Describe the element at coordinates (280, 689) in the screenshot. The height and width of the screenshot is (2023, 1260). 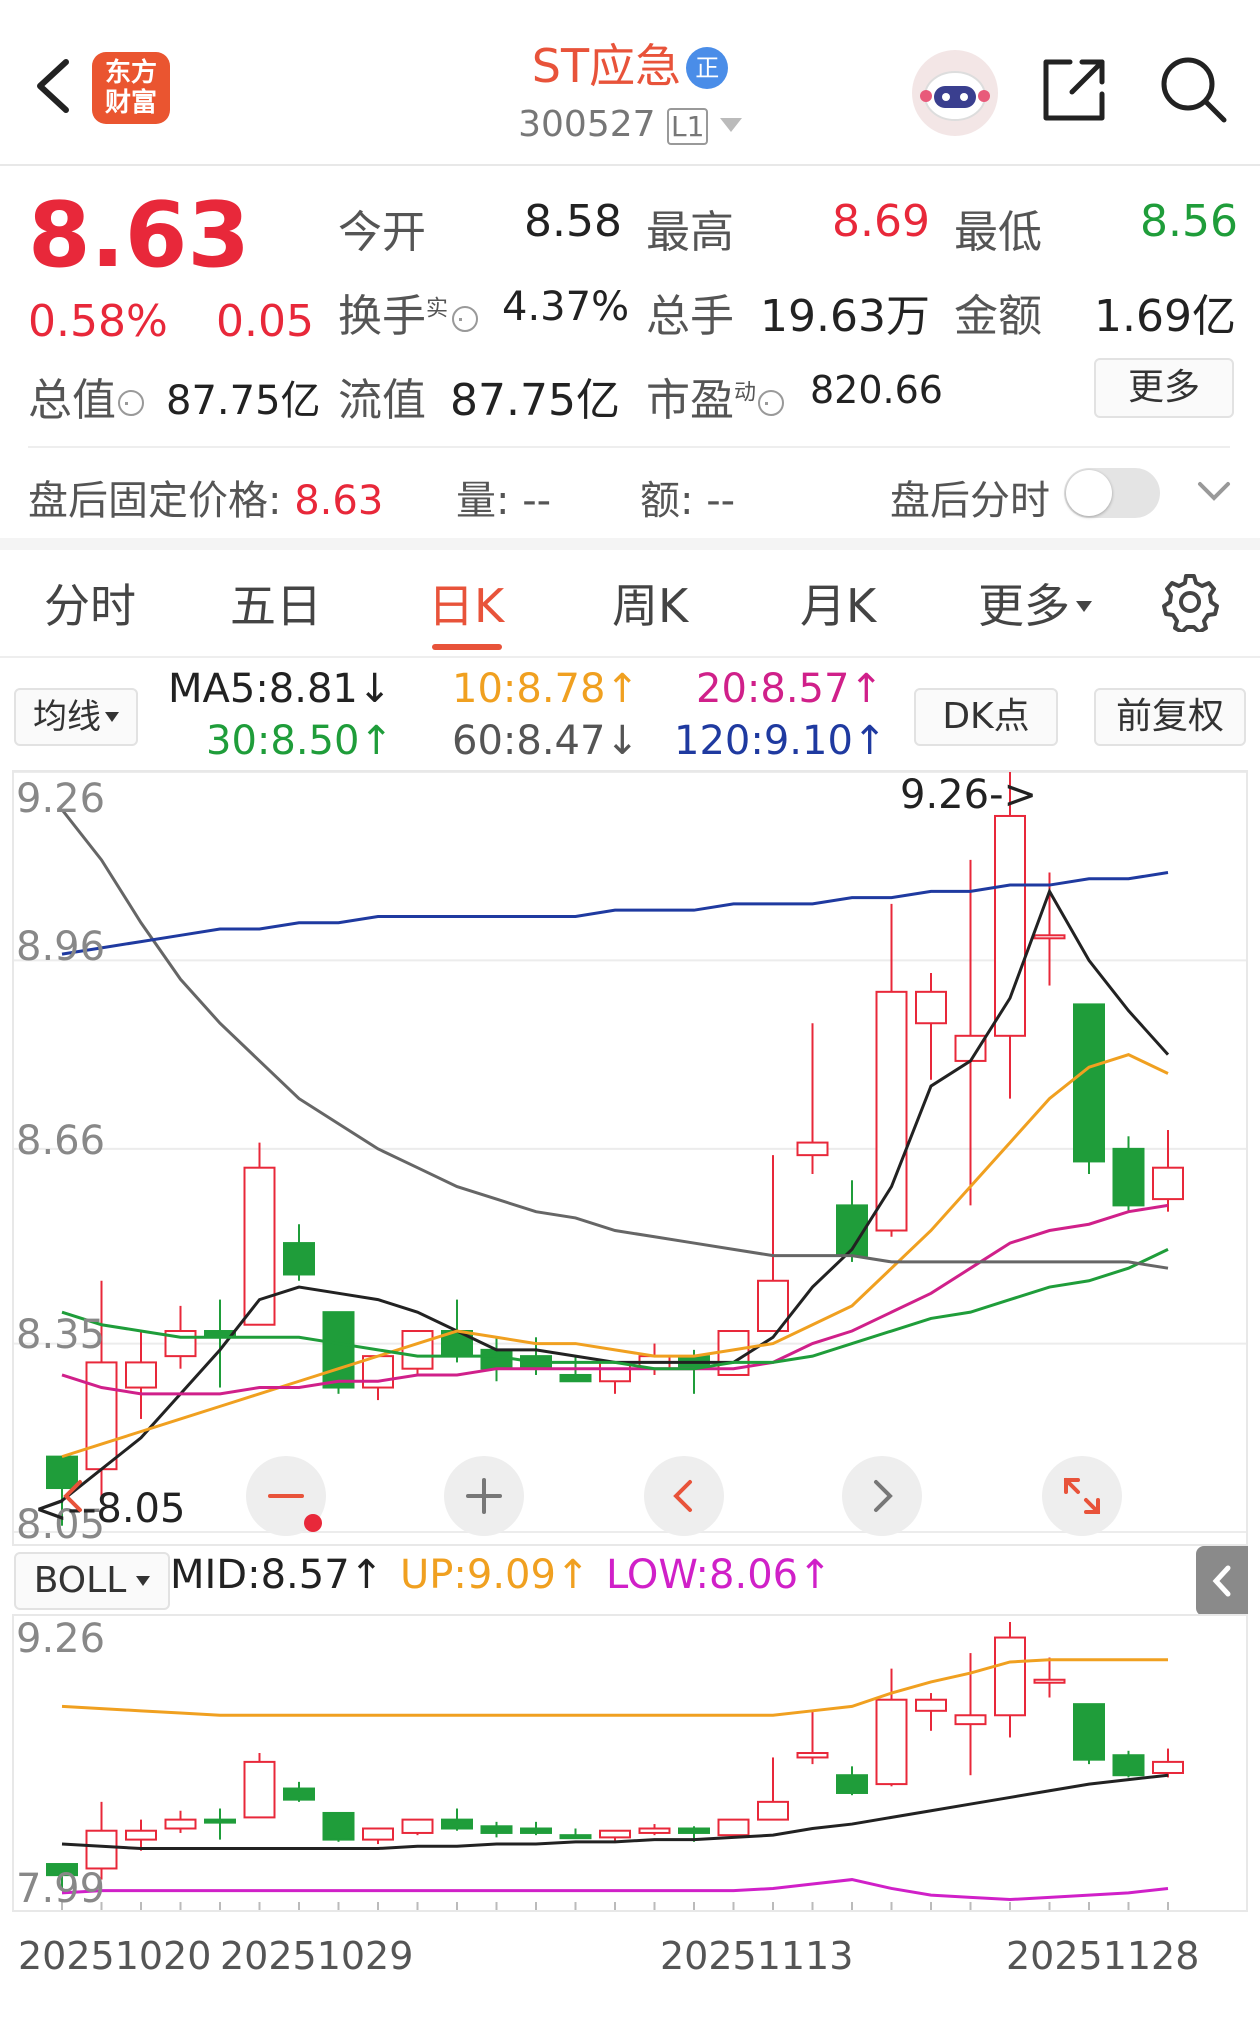
I see `ma5-value: MA5:8.81↓` at that location.